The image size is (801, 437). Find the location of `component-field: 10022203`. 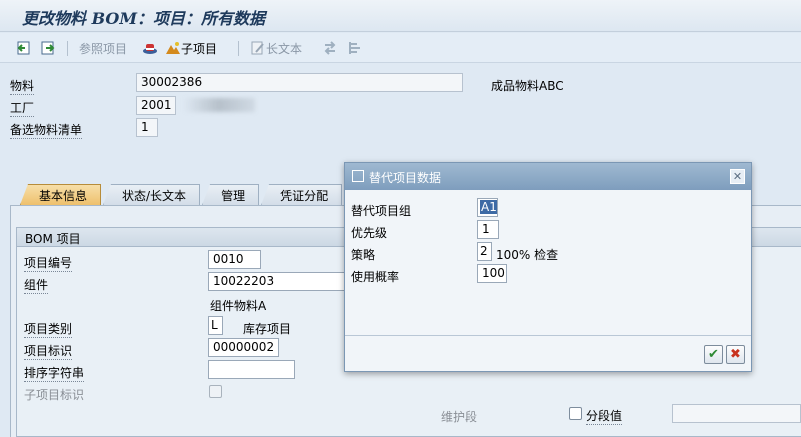

component-field: 10022203 is located at coordinates (278, 281).